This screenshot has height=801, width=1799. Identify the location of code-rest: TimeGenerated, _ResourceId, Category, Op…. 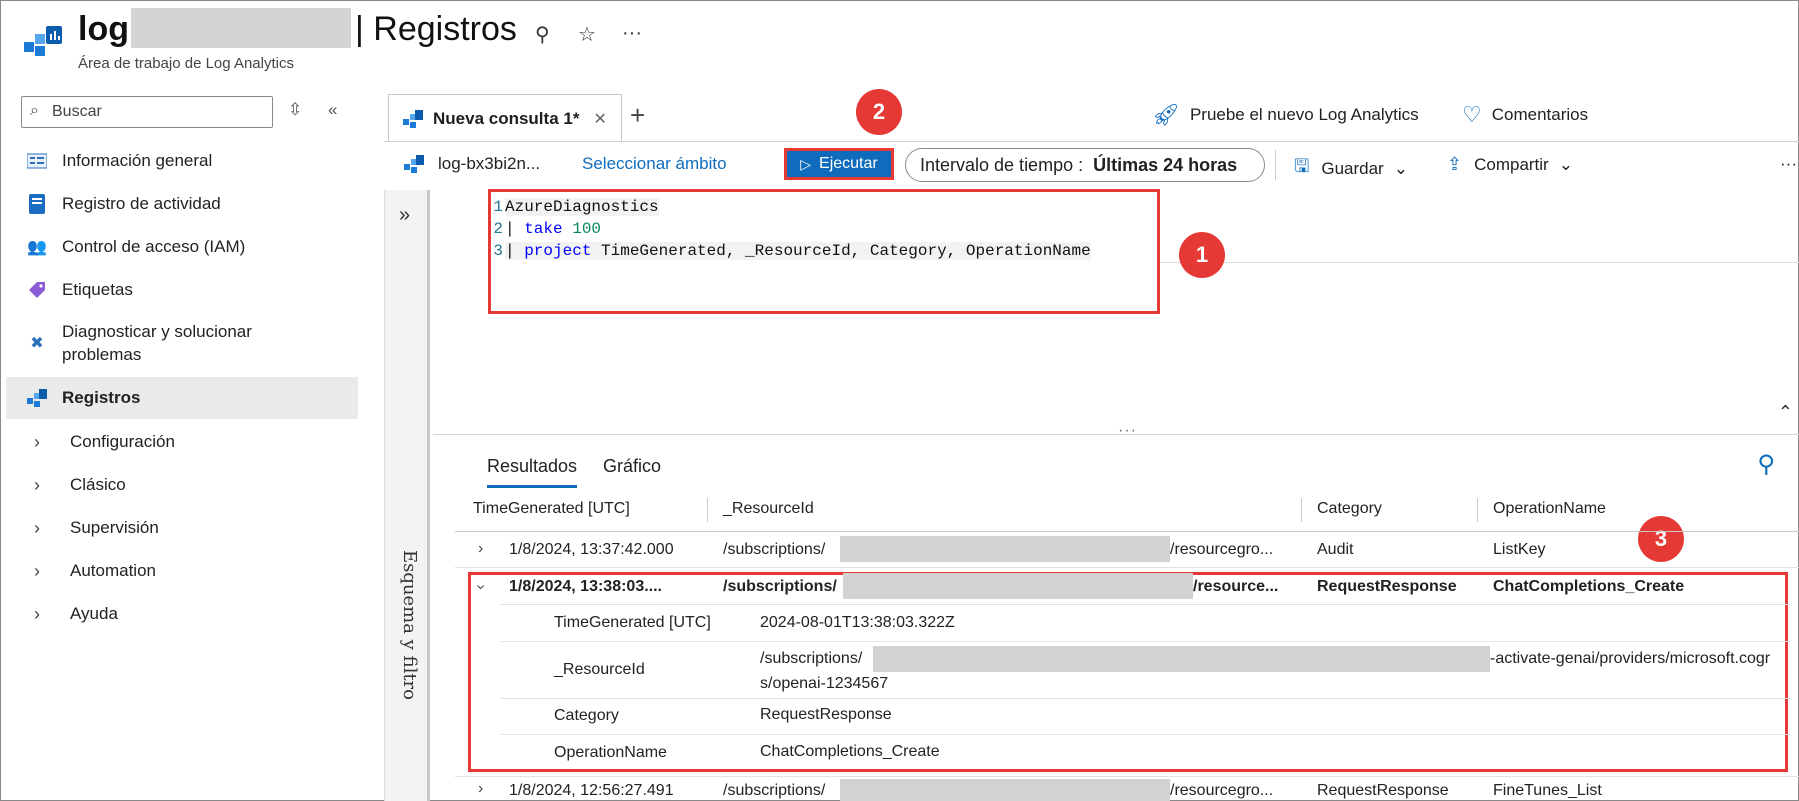
(841, 251).